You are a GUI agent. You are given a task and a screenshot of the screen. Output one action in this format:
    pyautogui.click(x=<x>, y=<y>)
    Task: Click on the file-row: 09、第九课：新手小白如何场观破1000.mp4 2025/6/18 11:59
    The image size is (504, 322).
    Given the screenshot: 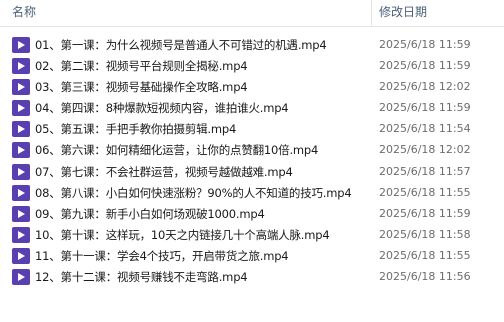 What is the action you would take?
    pyautogui.click(x=252, y=214)
    